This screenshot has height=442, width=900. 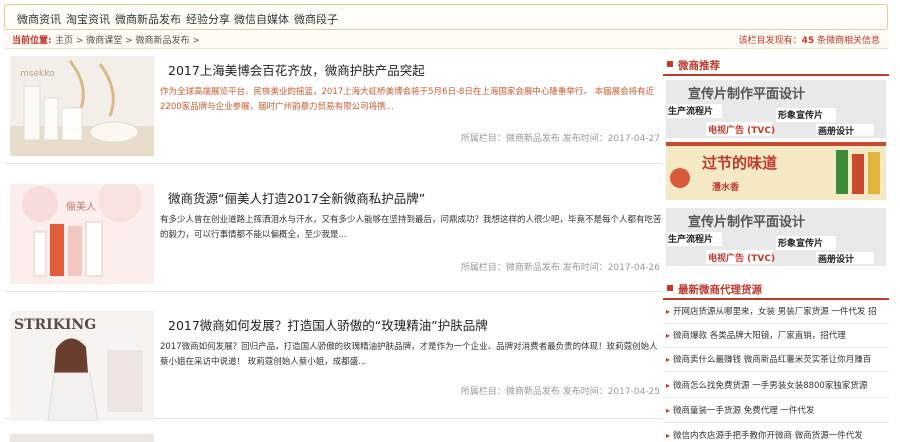 What do you see at coordinates (739, 163) in the screenshot?
I see `svg-text: 过节的味道` at bounding box center [739, 163].